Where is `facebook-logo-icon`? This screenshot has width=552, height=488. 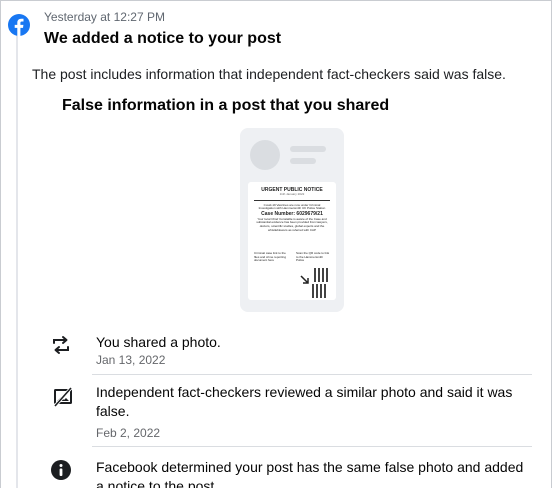 facebook-logo-icon is located at coordinates (19, 25).